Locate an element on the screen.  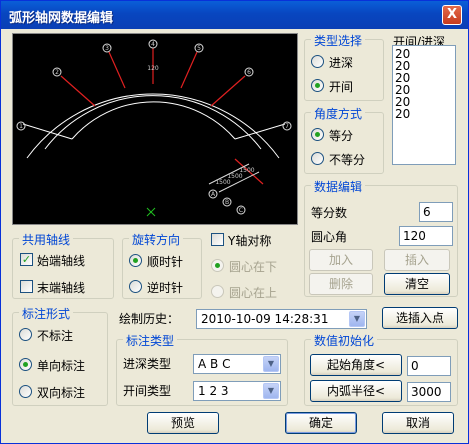
annotation-type-group: 标注类型 进深类型 A B C ▼ 开间类型 1 2 3 ▼ is located at coordinates (202, 369).